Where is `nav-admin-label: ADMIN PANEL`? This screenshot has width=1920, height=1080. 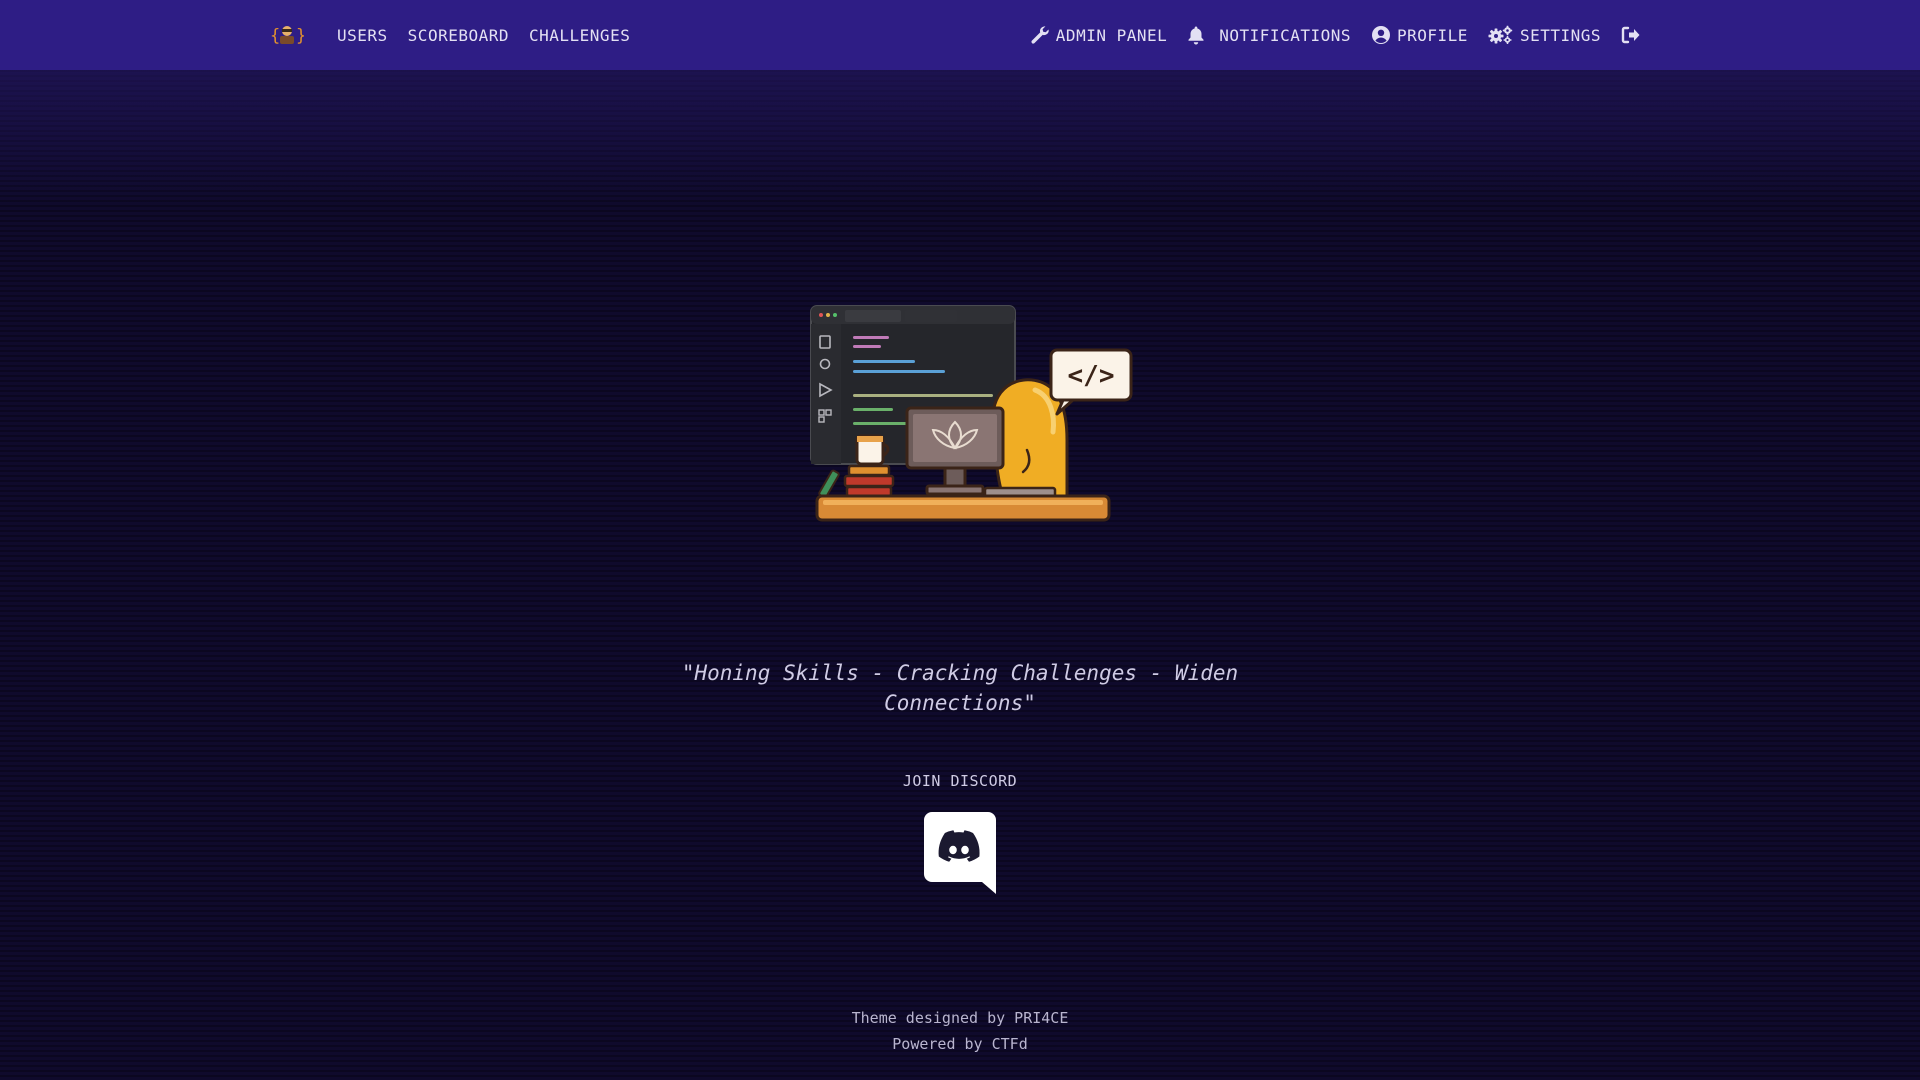
nav-admin-label: ADMIN PANEL is located at coordinates (1111, 35).